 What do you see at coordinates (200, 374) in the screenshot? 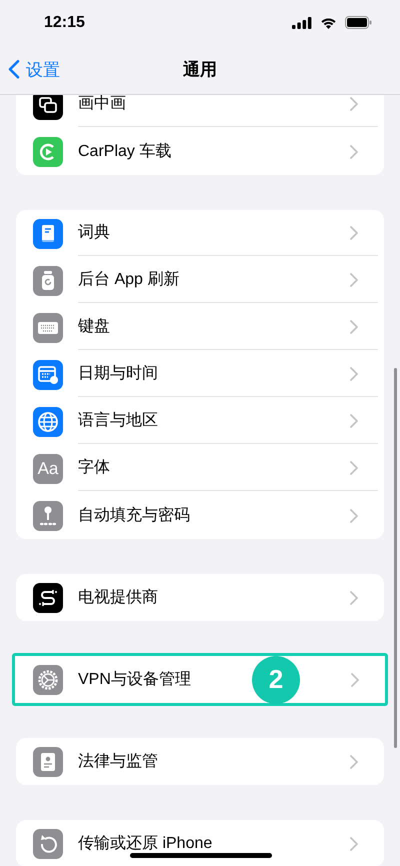
I see `settings-row: 日期与时间` at bounding box center [200, 374].